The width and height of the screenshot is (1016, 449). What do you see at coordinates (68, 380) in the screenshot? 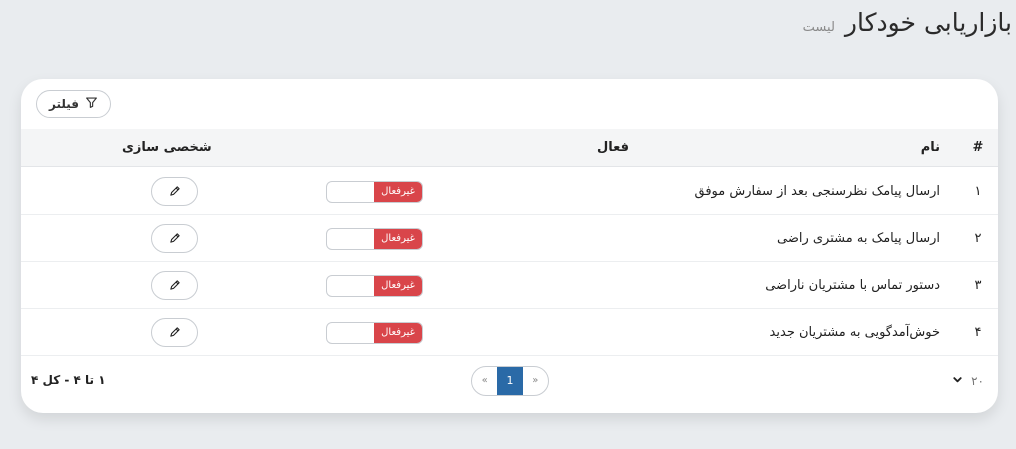
I see `record-count: ۱ تا ۴ - کل ۴` at bounding box center [68, 380].